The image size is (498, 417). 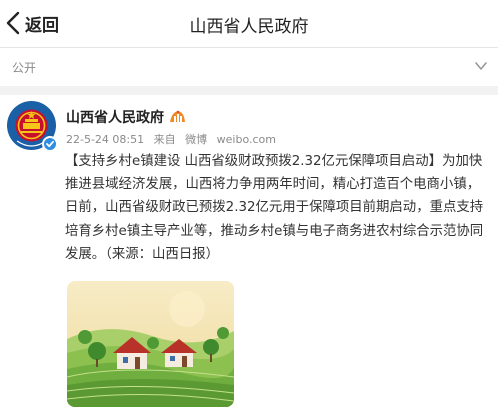 What do you see at coordinates (249, 27) in the screenshot?
I see `page-title: 山西省人民政府` at bounding box center [249, 27].